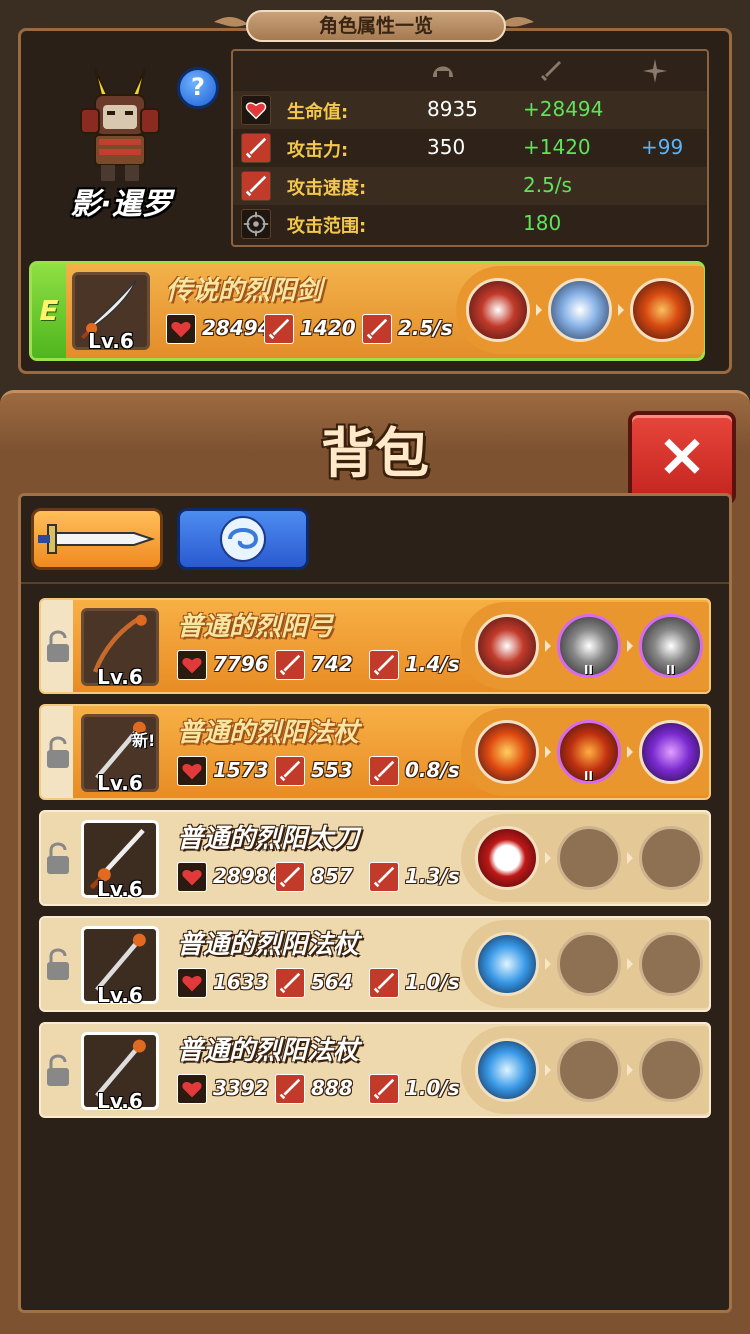  I want to click on spike-ball-icon: II, so click(589, 646).